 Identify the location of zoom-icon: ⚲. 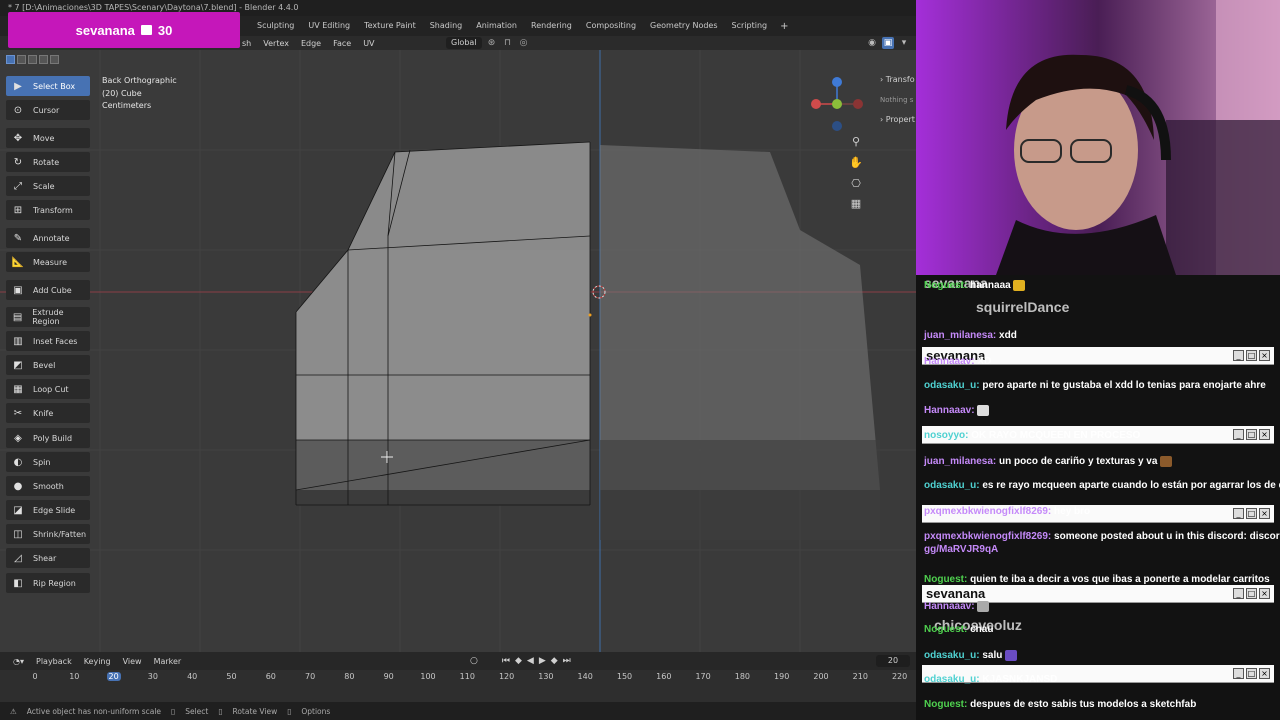
(856, 142).